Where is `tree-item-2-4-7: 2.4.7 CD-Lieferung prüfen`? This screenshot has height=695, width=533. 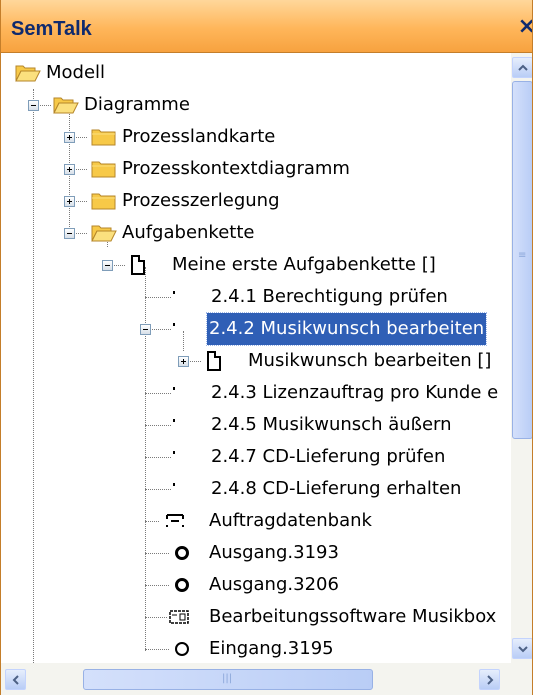 tree-item-2-4-7: 2.4.7 CD-Lieferung prüfen is located at coordinates (251, 457).